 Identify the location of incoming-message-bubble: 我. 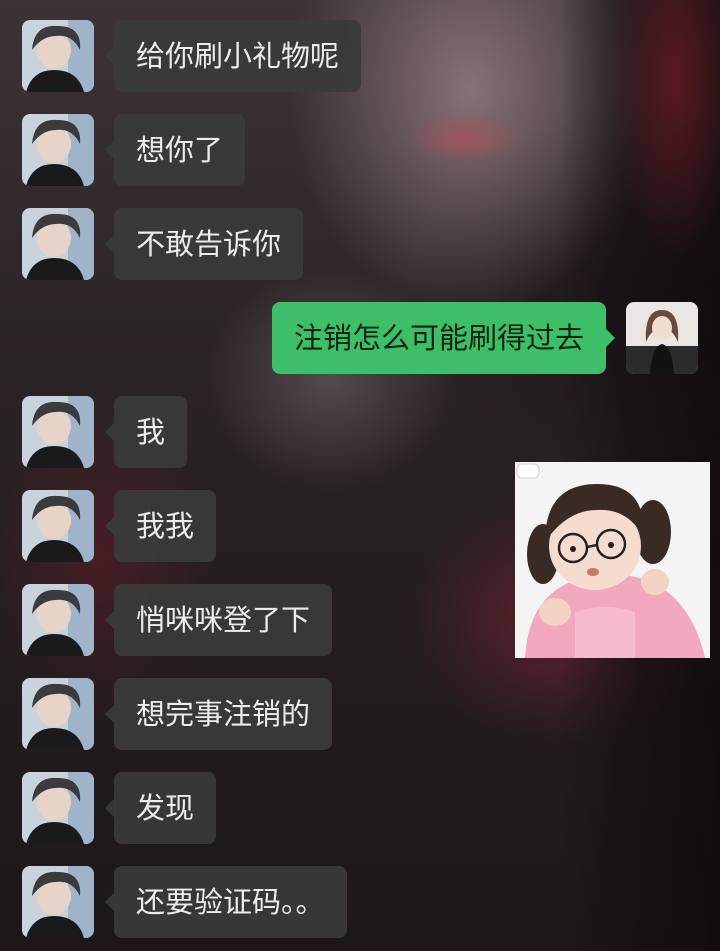
(146, 432).